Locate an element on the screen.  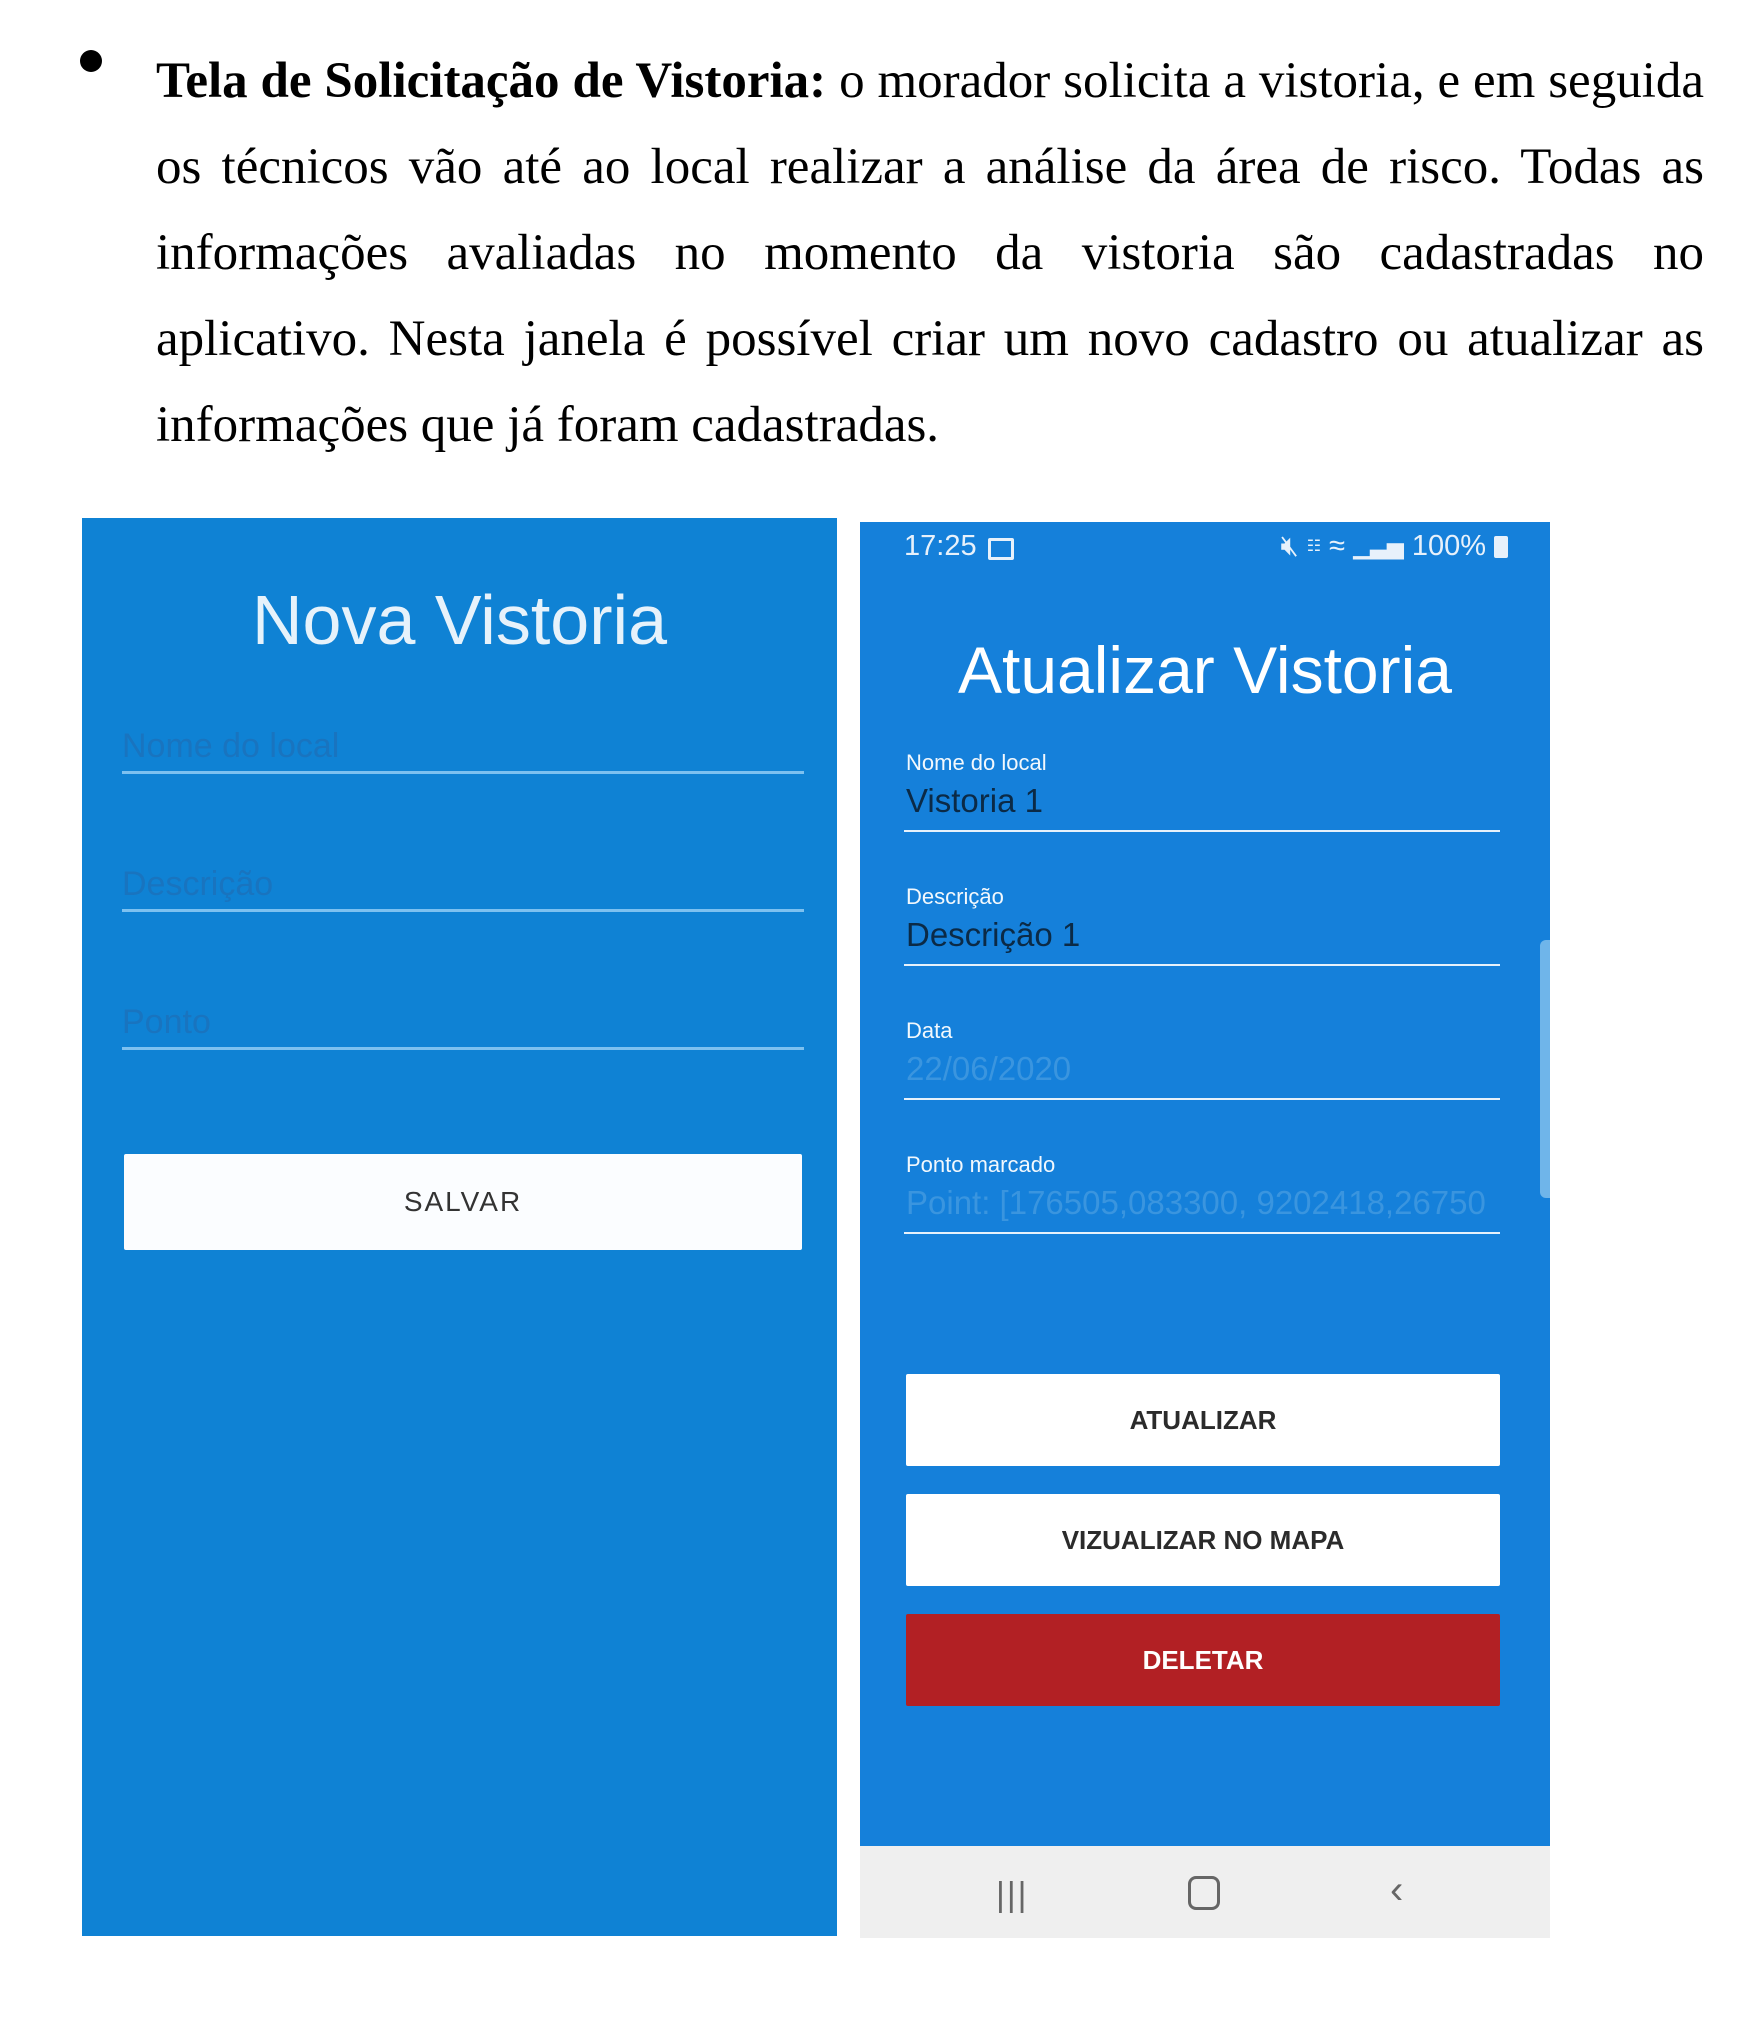
bullet-icon is located at coordinates (91, 61).